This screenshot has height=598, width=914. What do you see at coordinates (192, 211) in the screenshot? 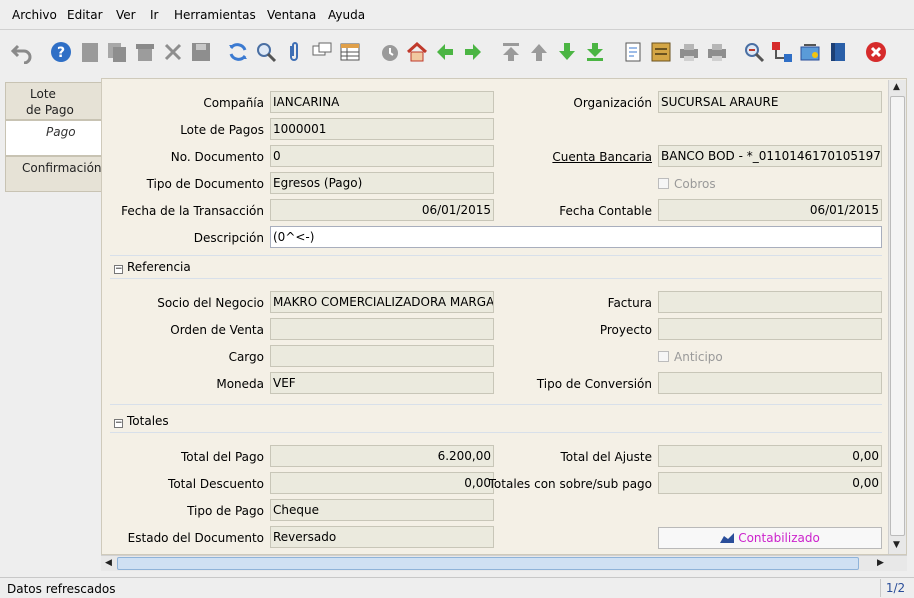
I see `fecha-transaccion-label: Fecha de la Transacción` at bounding box center [192, 211].